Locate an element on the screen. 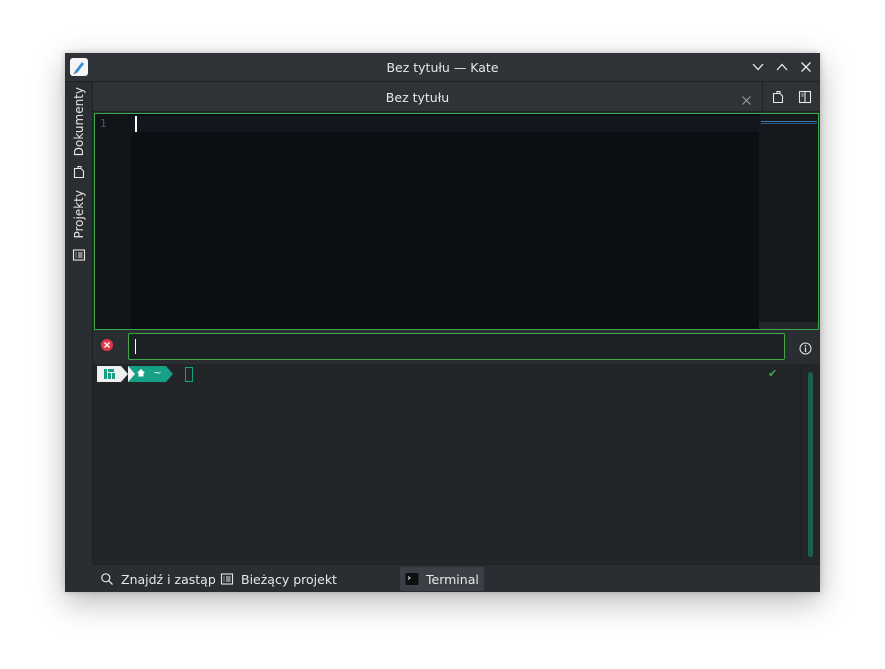 Image resolution: width=885 pixels, height=669 pixels. sidebar-tab-projects: Projekty is located at coordinates (79, 228).